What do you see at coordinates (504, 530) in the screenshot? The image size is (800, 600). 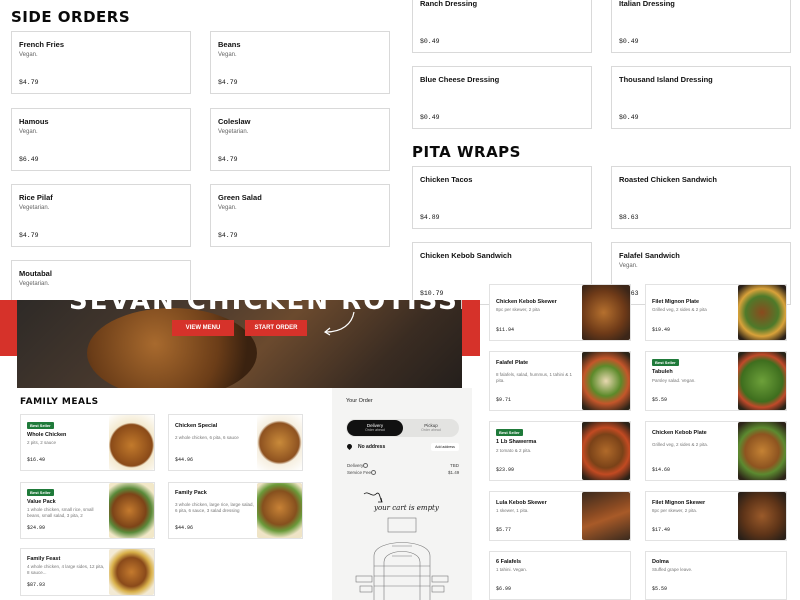 I see `item-price: $5.77` at bounding box center [504, 530].